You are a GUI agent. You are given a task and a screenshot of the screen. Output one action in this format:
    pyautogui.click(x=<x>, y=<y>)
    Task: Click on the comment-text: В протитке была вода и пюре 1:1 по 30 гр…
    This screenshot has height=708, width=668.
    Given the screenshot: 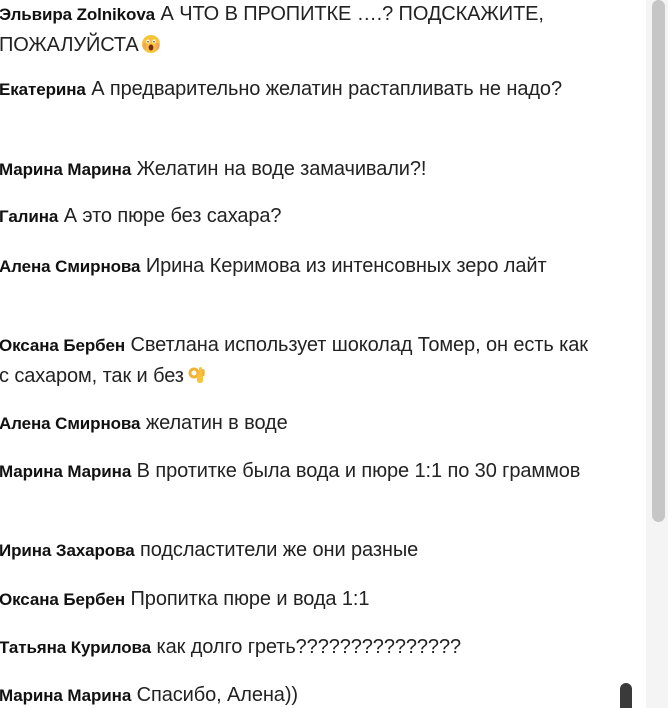 What is the action you would take?
    pyautogui.click(x=358, y=471)
    